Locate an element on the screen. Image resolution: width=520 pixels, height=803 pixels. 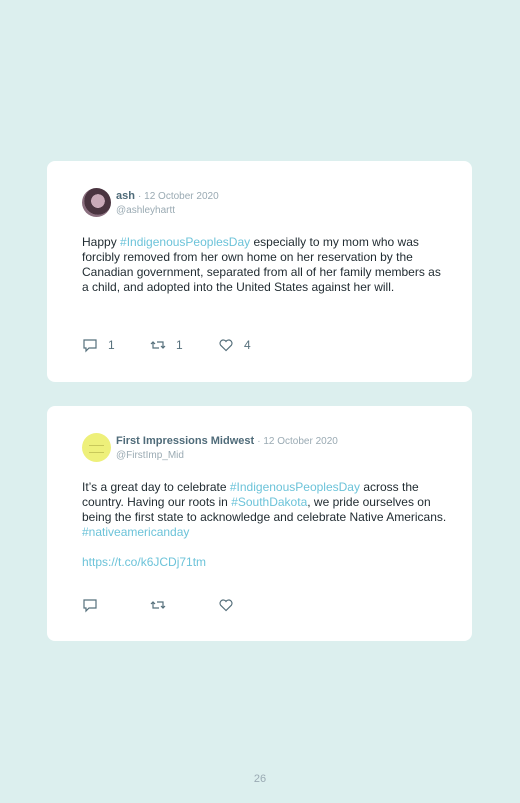
hashtag-link: #SouthDakota is located at coordinates (269, 502).